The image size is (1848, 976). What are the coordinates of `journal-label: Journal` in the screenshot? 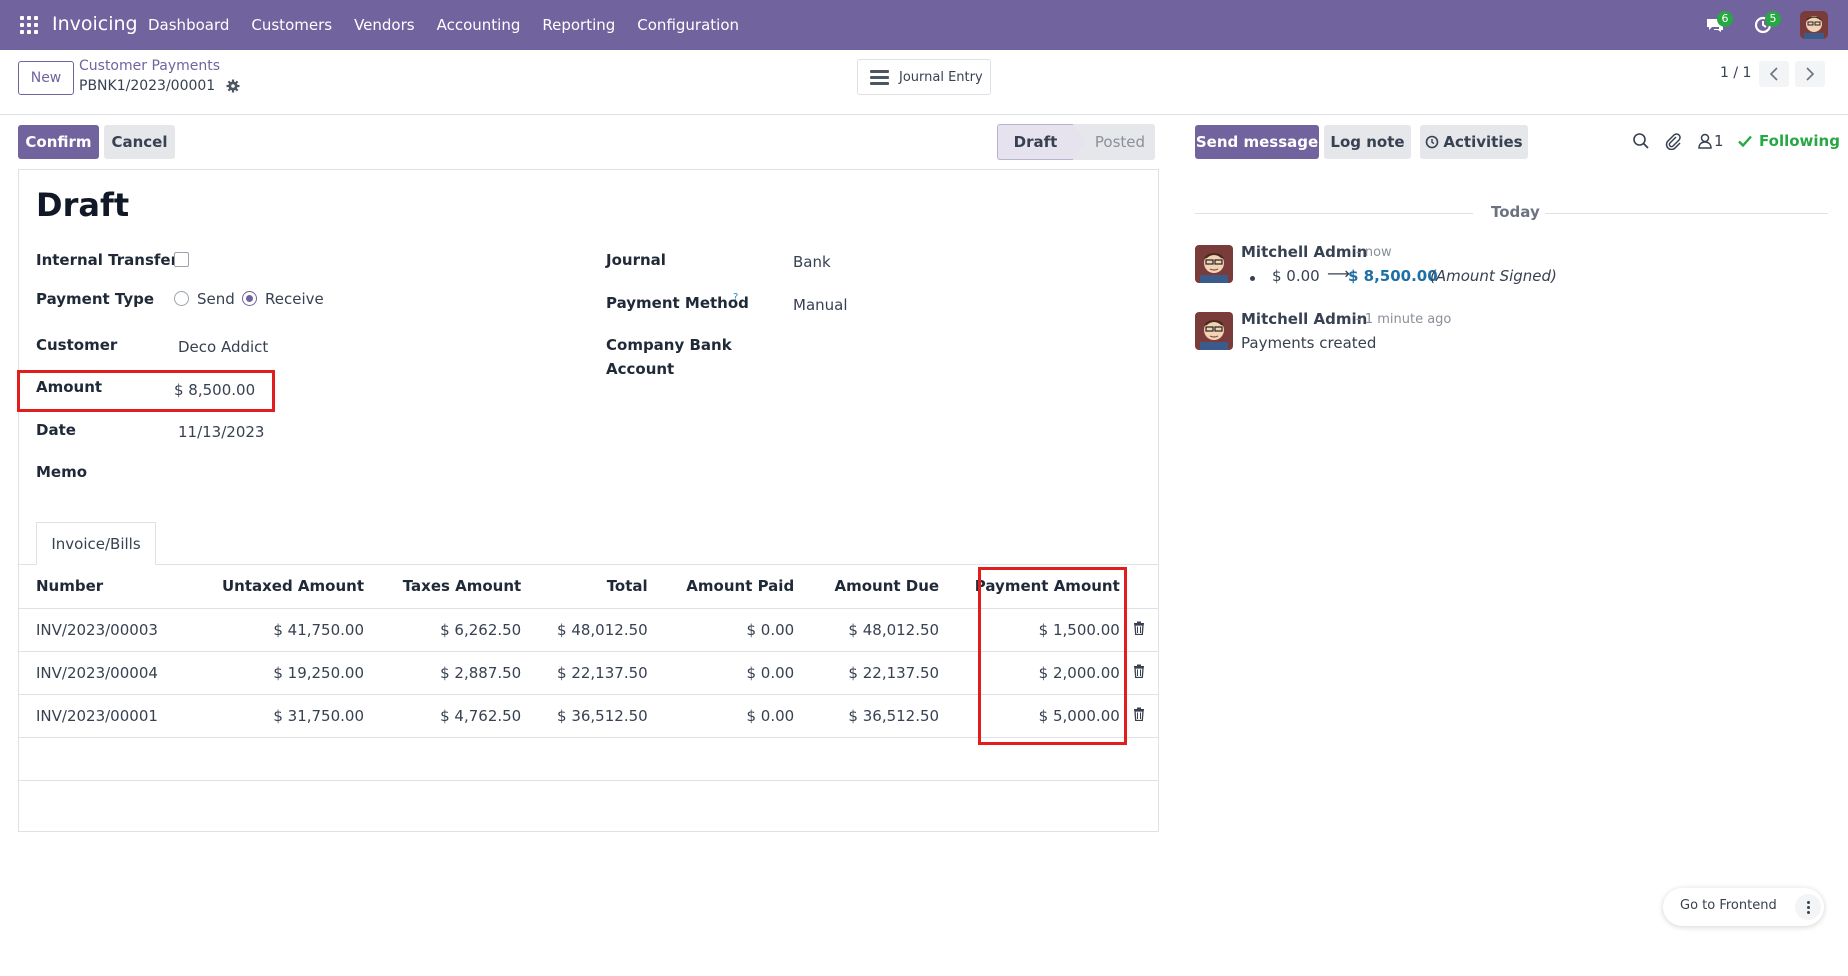 It's located at (636, 260).